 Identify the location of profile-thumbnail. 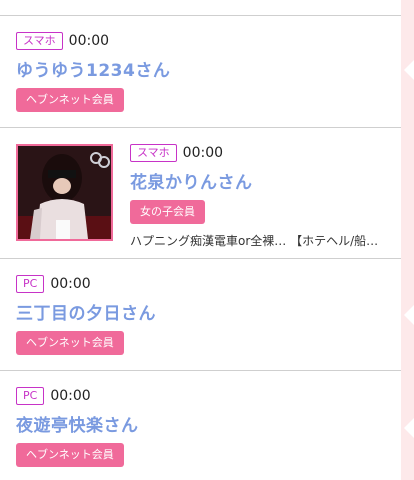
(64, 192).